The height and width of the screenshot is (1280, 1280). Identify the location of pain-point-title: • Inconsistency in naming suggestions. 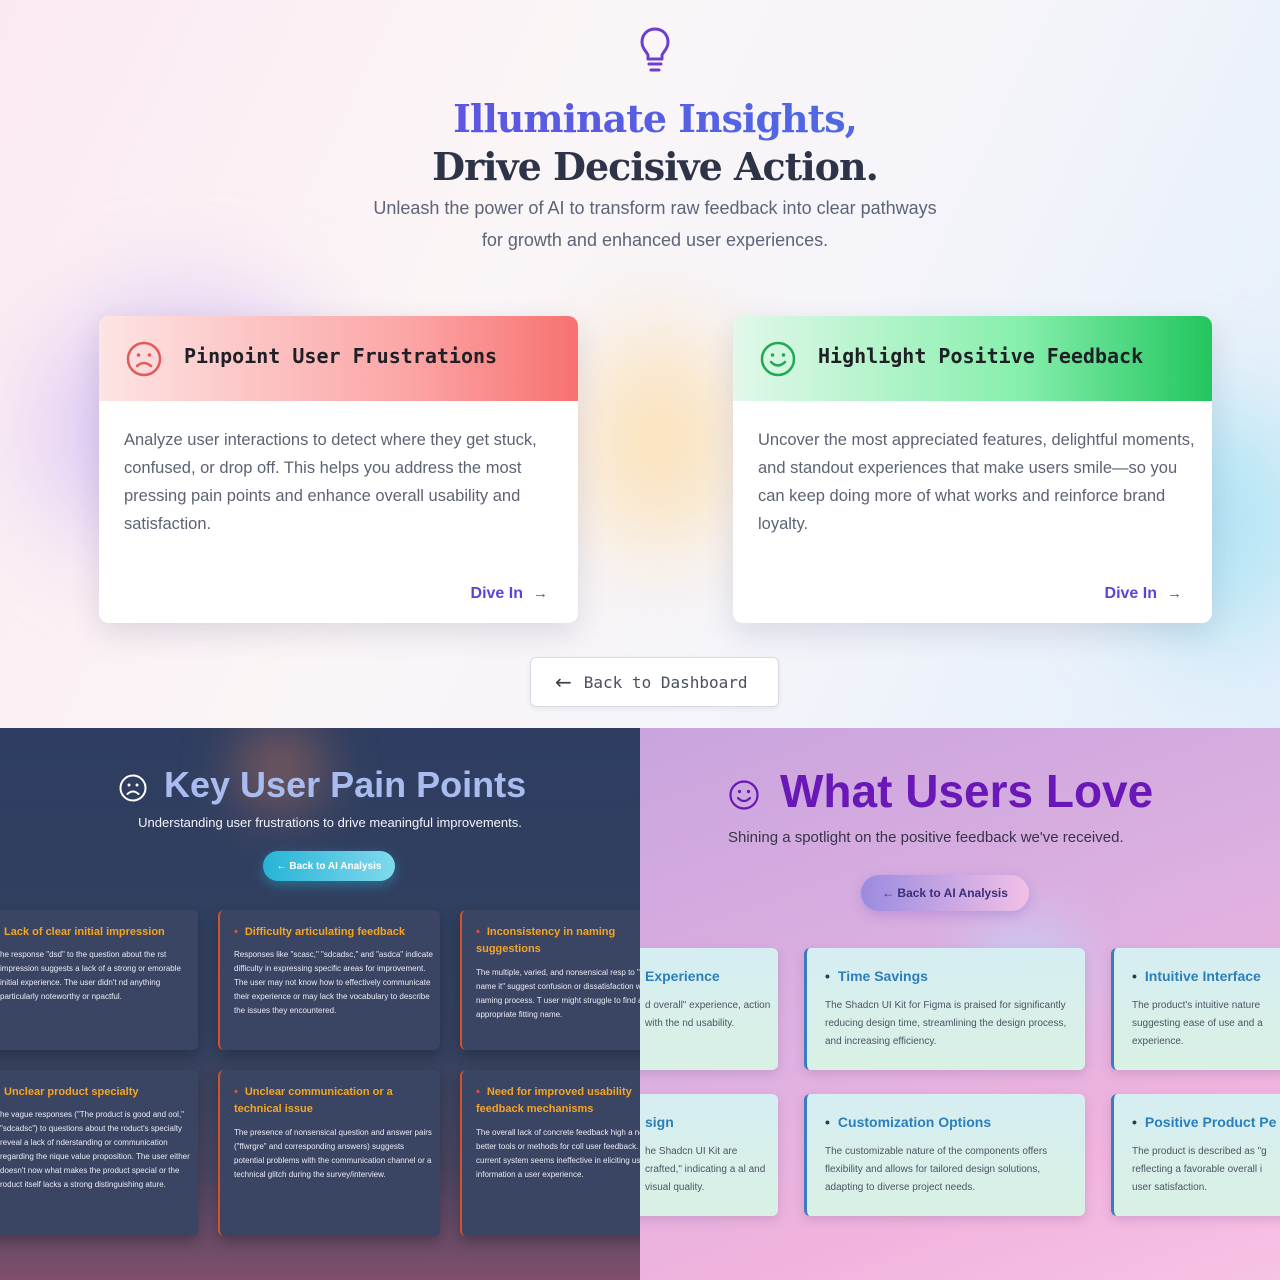
(558, 941).